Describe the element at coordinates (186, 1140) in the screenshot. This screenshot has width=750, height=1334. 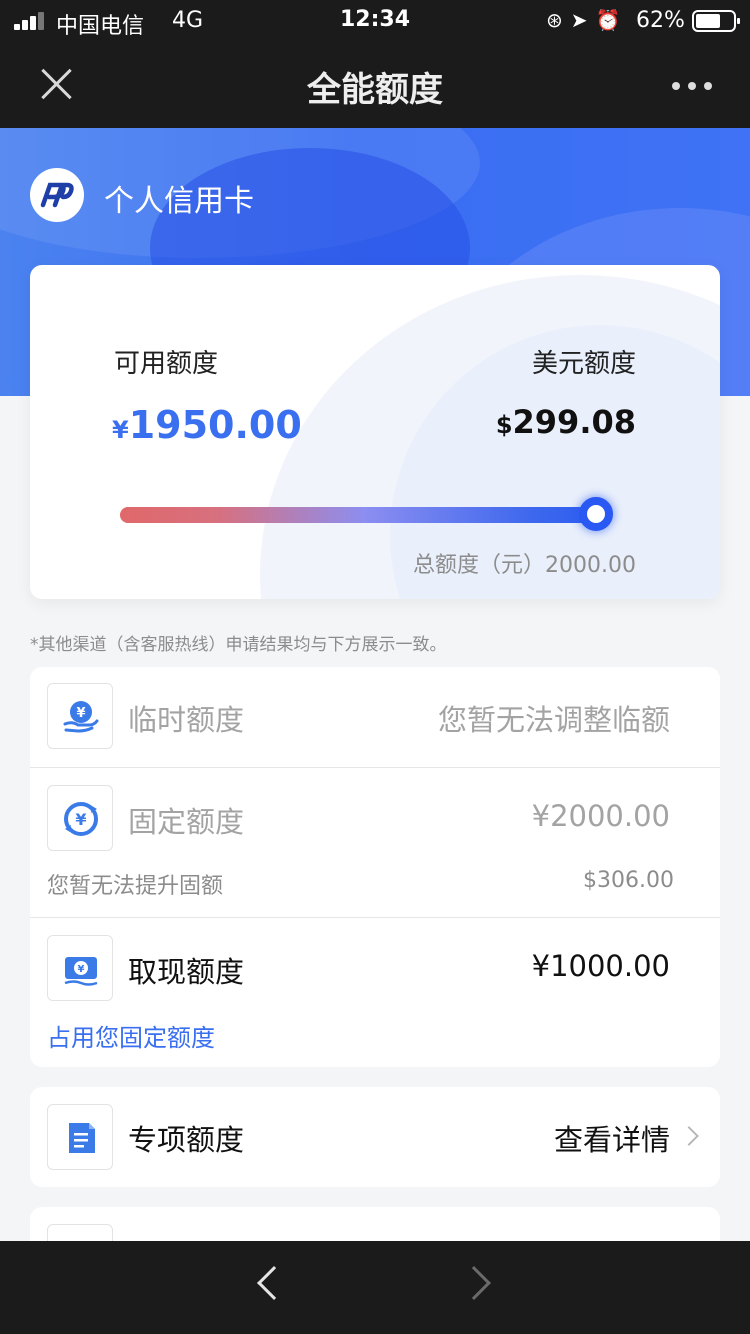
I see `special-limit-title: 专项额度` at that location.